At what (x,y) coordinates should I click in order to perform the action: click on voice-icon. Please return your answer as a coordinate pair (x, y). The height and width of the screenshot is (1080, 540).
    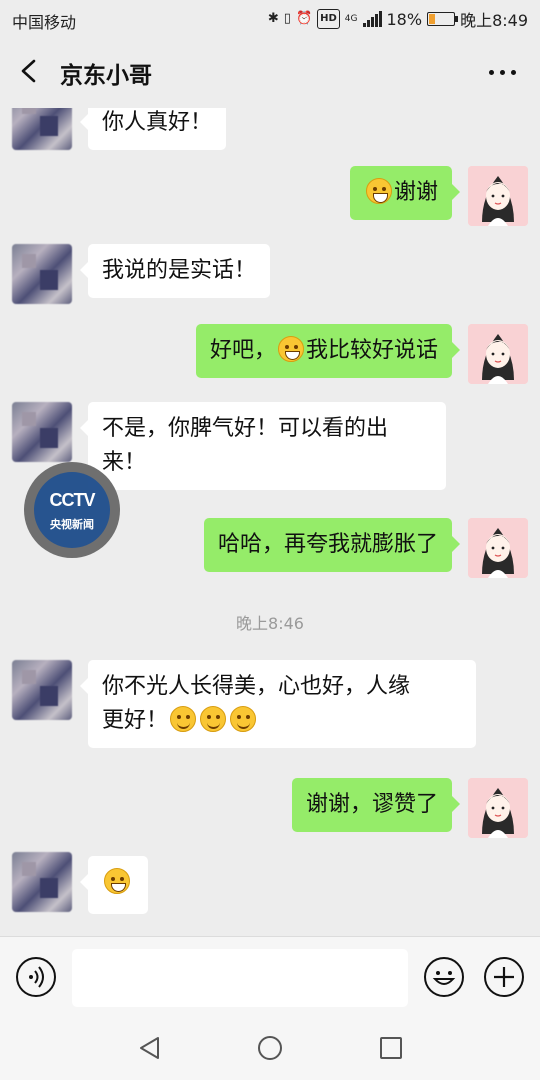
    Looking at the image, I should click on (36, 977).